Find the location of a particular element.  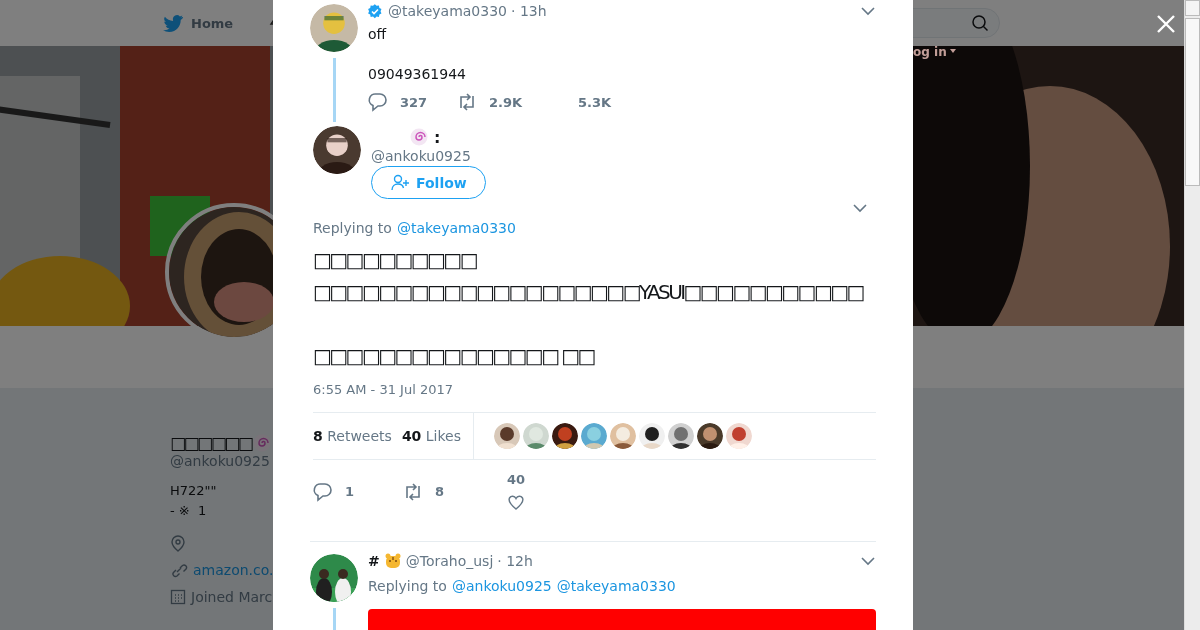

retweet-icon is located at coordinates (413, 491).